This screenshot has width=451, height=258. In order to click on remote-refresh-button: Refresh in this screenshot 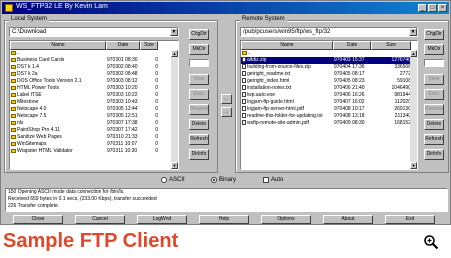, I will do `click(434, 139)`.